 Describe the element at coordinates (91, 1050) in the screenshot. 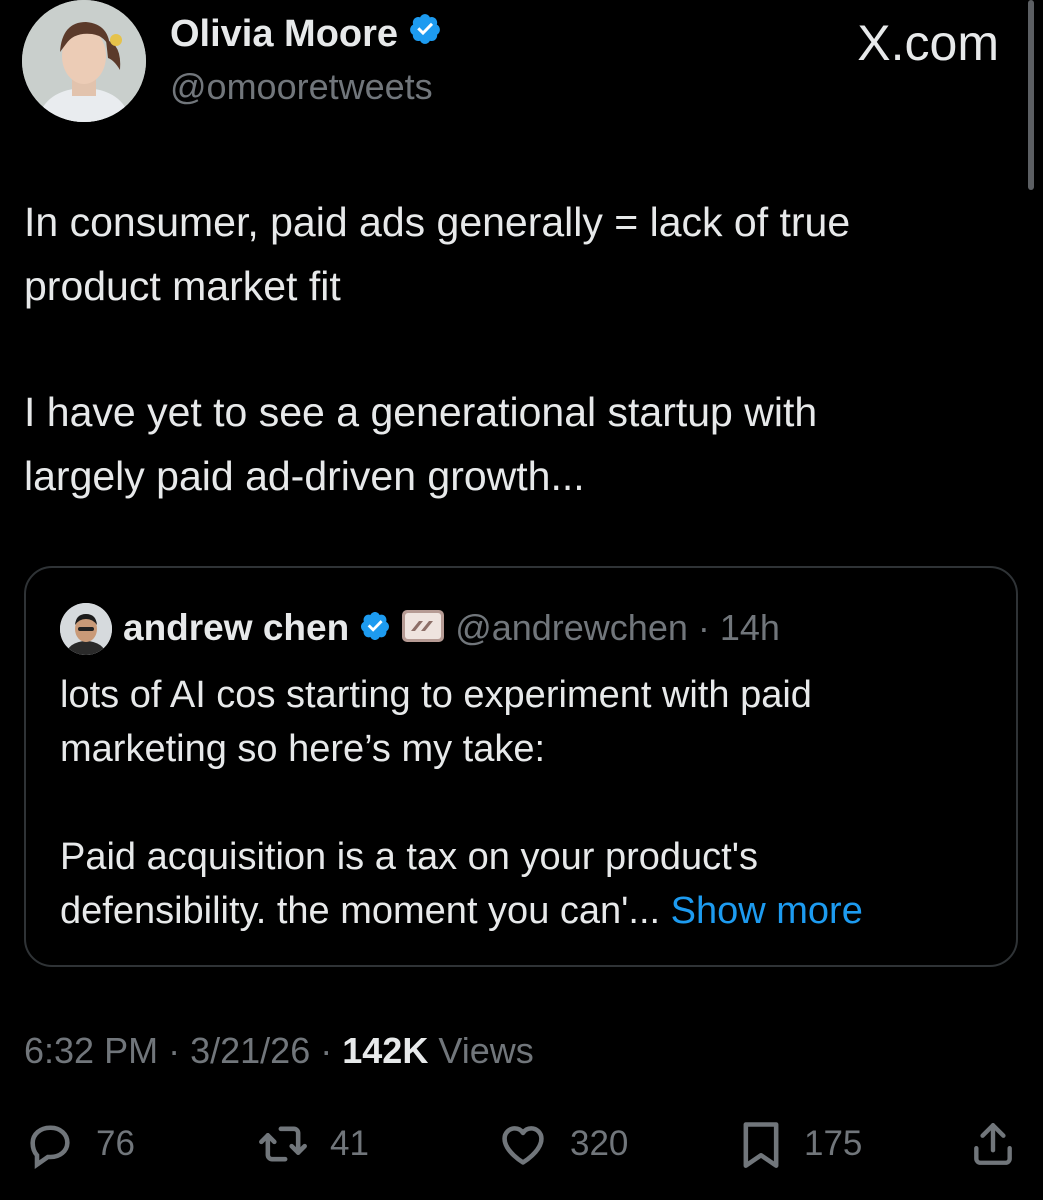

I see `tweet-time: 6:32 PM` at that location.